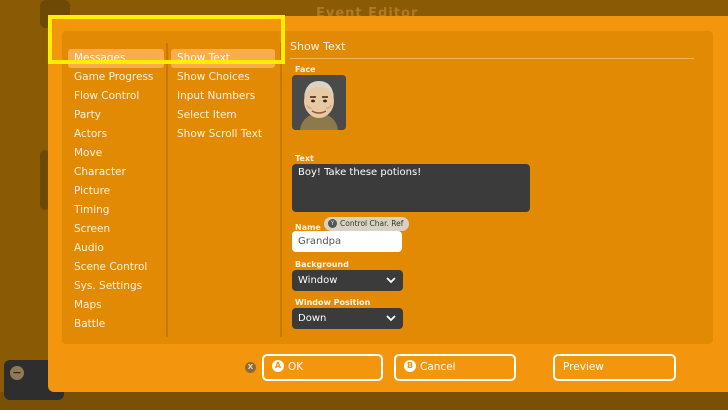 The height and width of the screenshot is (410, 728). I want to click on tutorial-highlight-frame, so click(166, 39).